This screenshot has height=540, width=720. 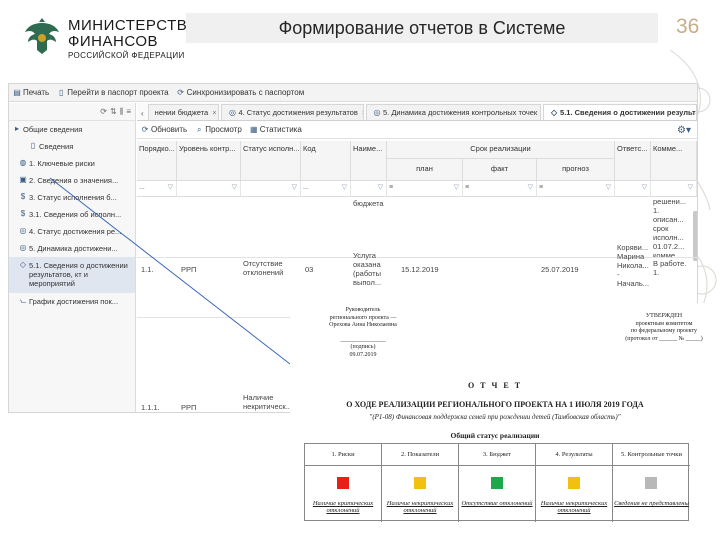 What do you see at coordinates (36, 92) in the screenshot?
I see `print-label: Печать` at bounding box center [36, 92].